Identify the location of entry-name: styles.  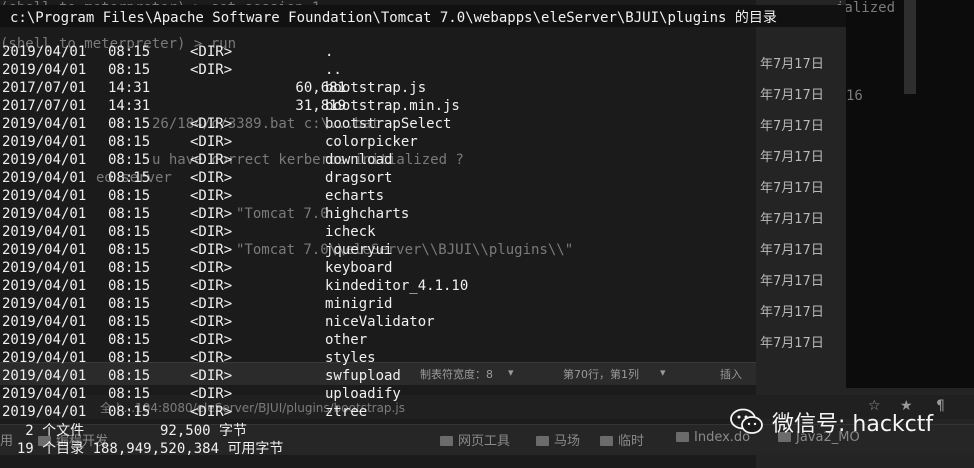
(350, 358).